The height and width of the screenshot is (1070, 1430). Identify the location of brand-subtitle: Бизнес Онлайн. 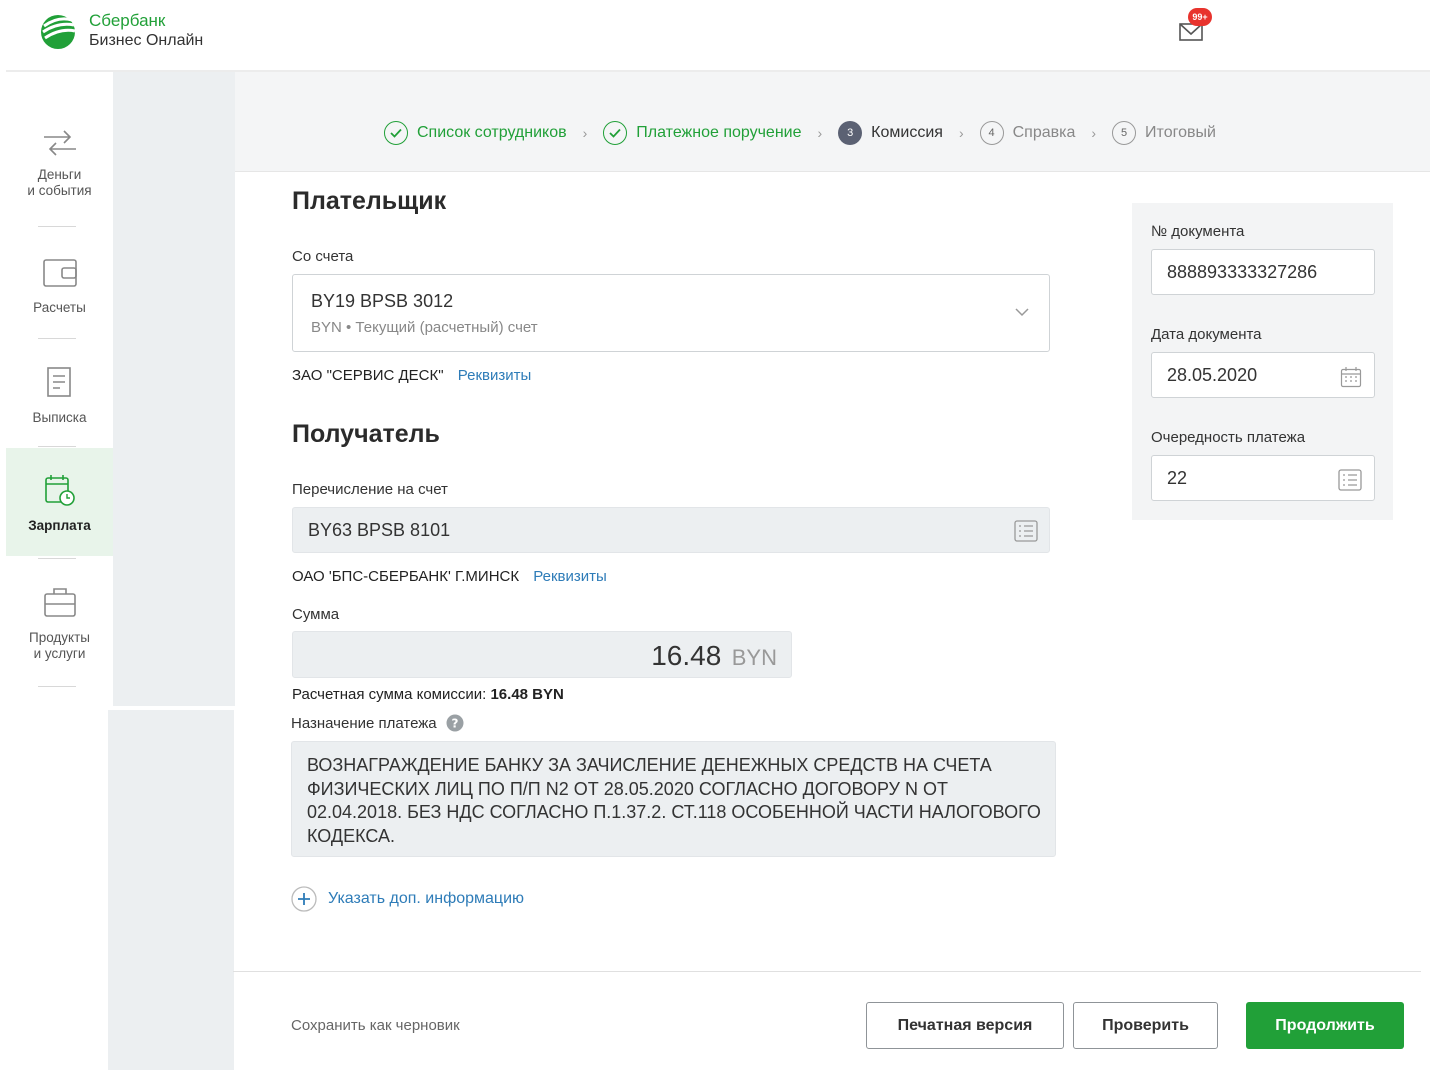
(146, 40).